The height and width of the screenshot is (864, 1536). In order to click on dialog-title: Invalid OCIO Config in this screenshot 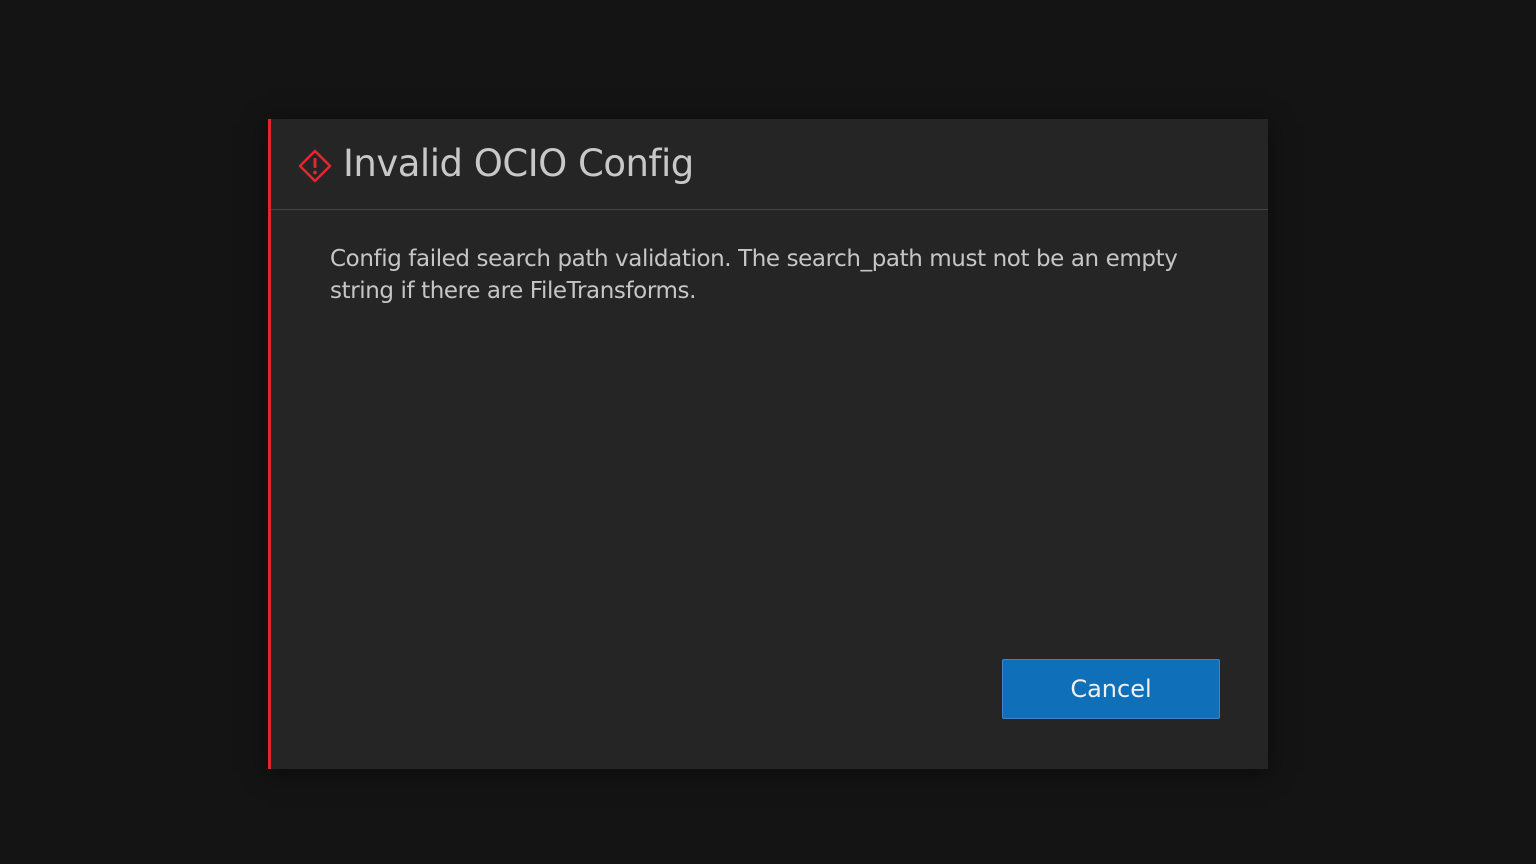, I will do `click(518, 163)`.